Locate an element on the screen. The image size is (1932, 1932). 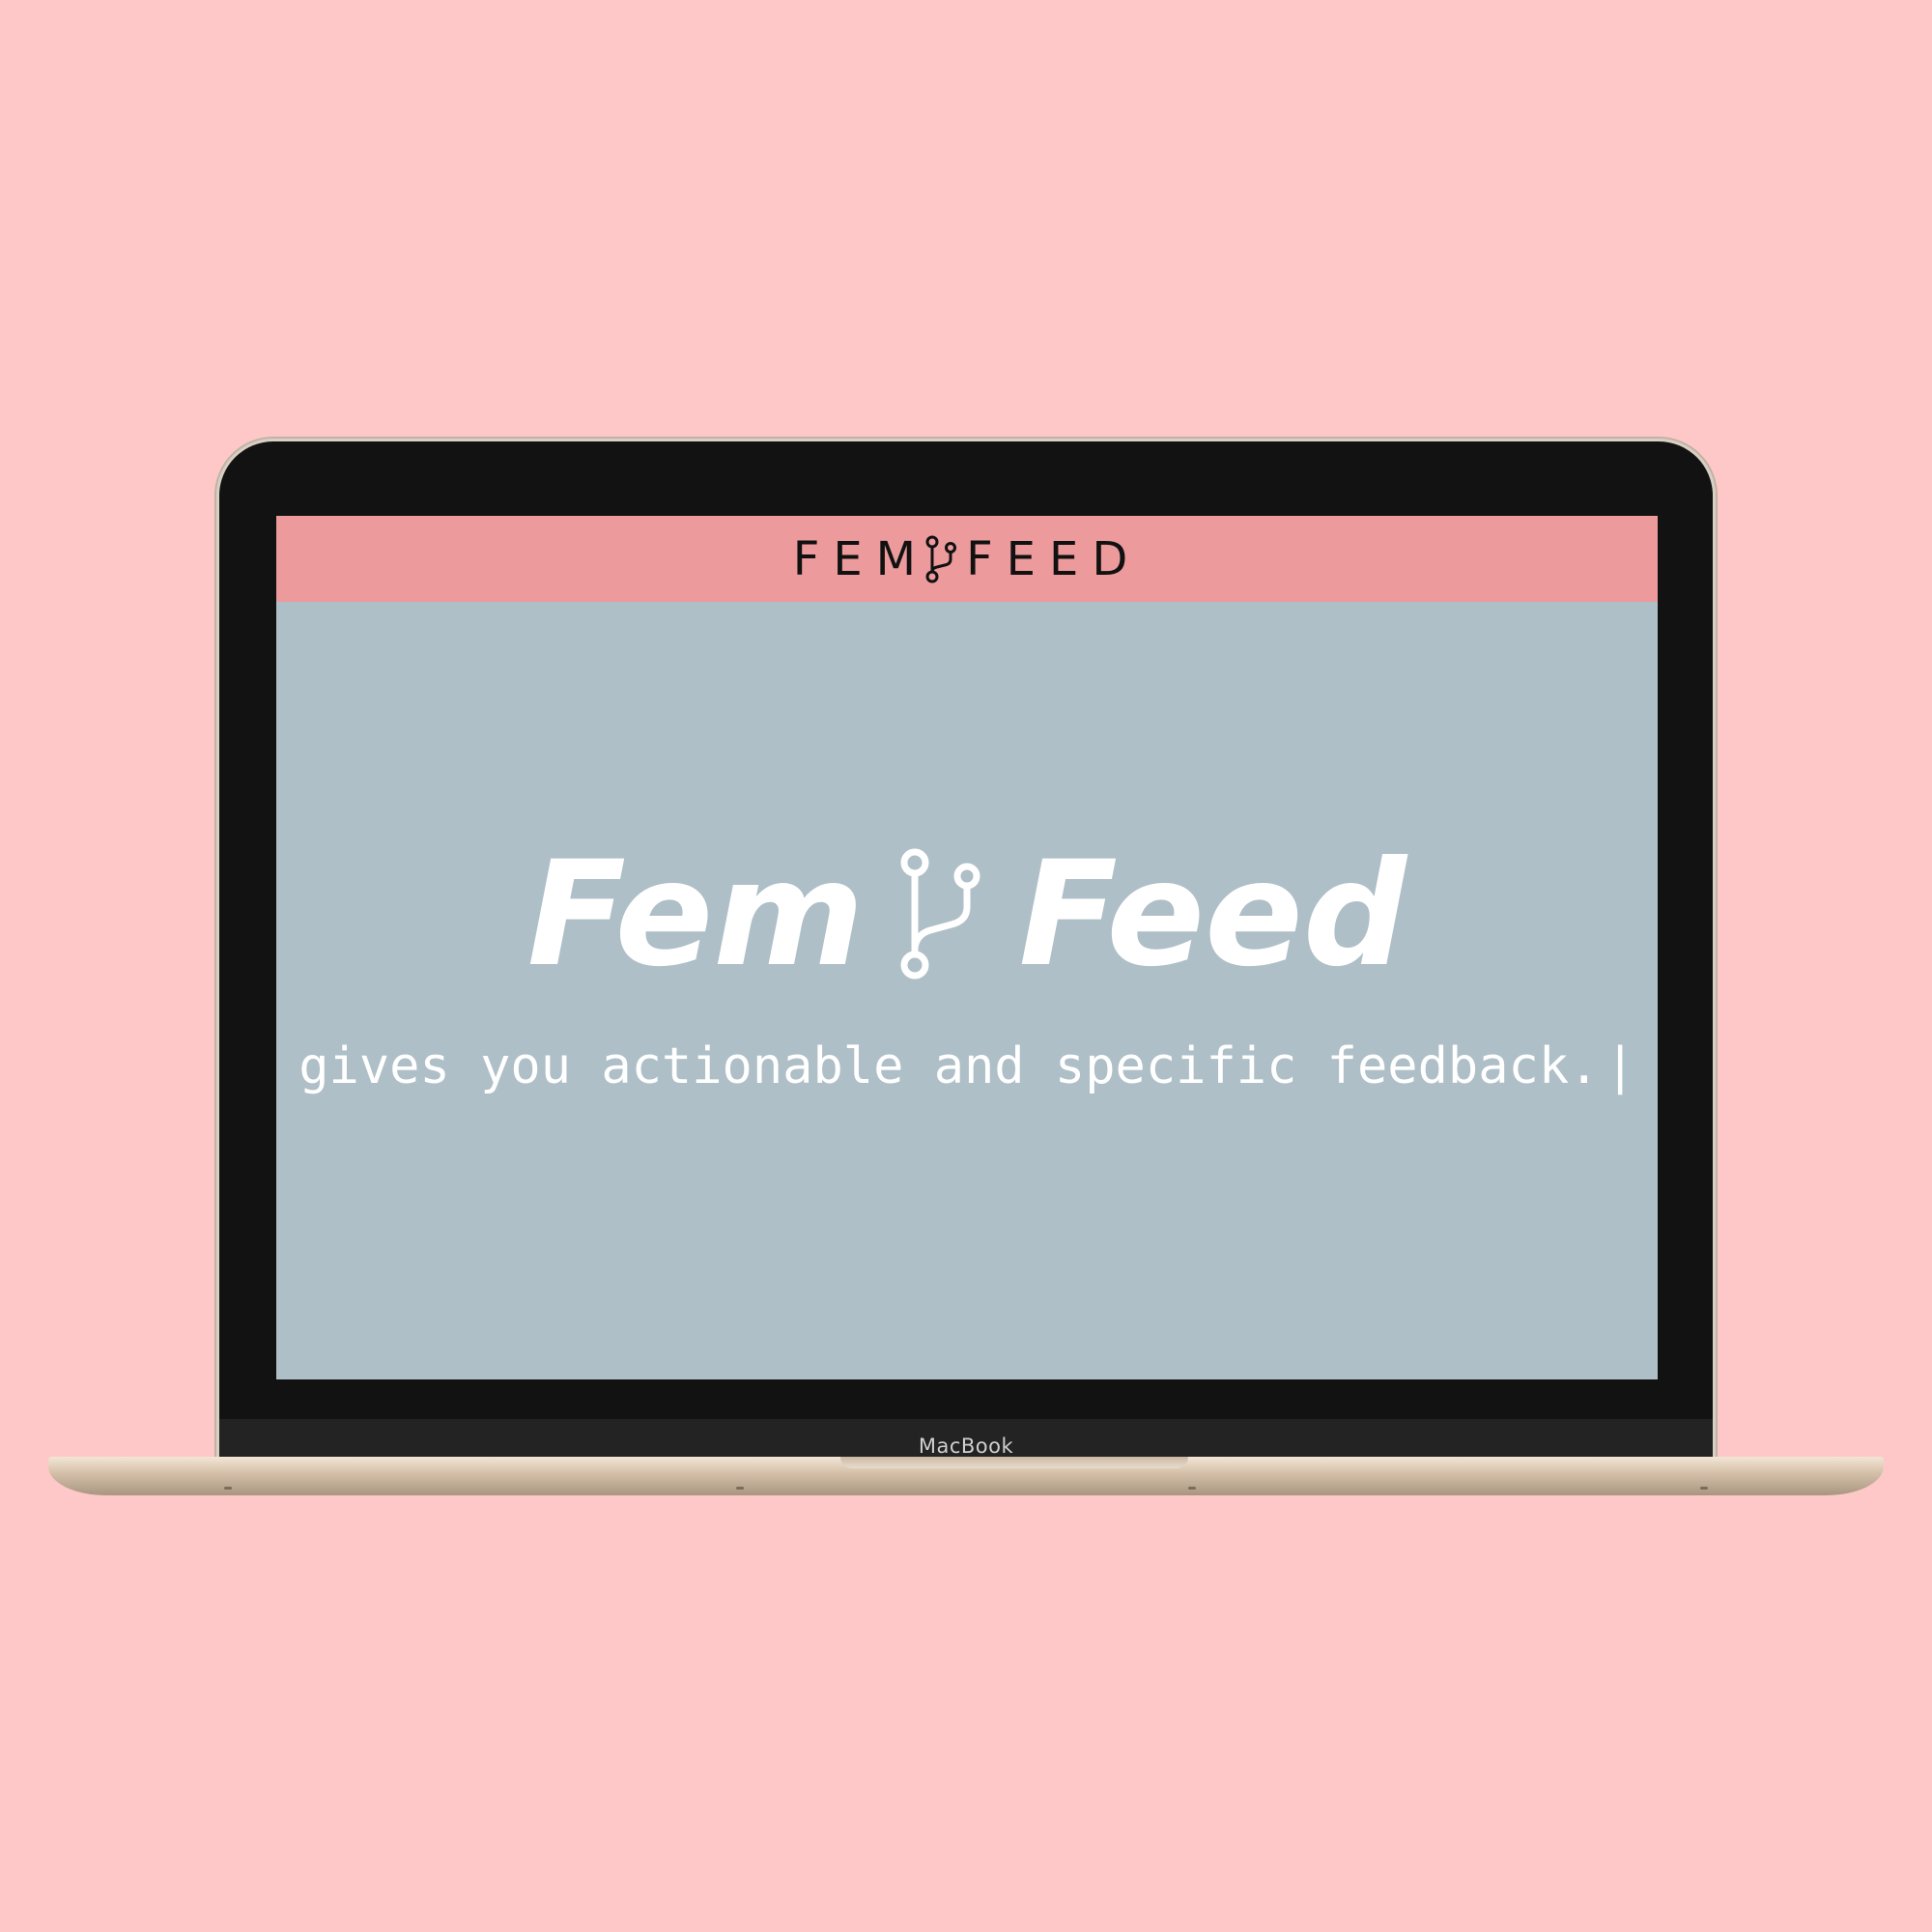
navbar-logo-right: FEED is located at coordinates (1054, 558).